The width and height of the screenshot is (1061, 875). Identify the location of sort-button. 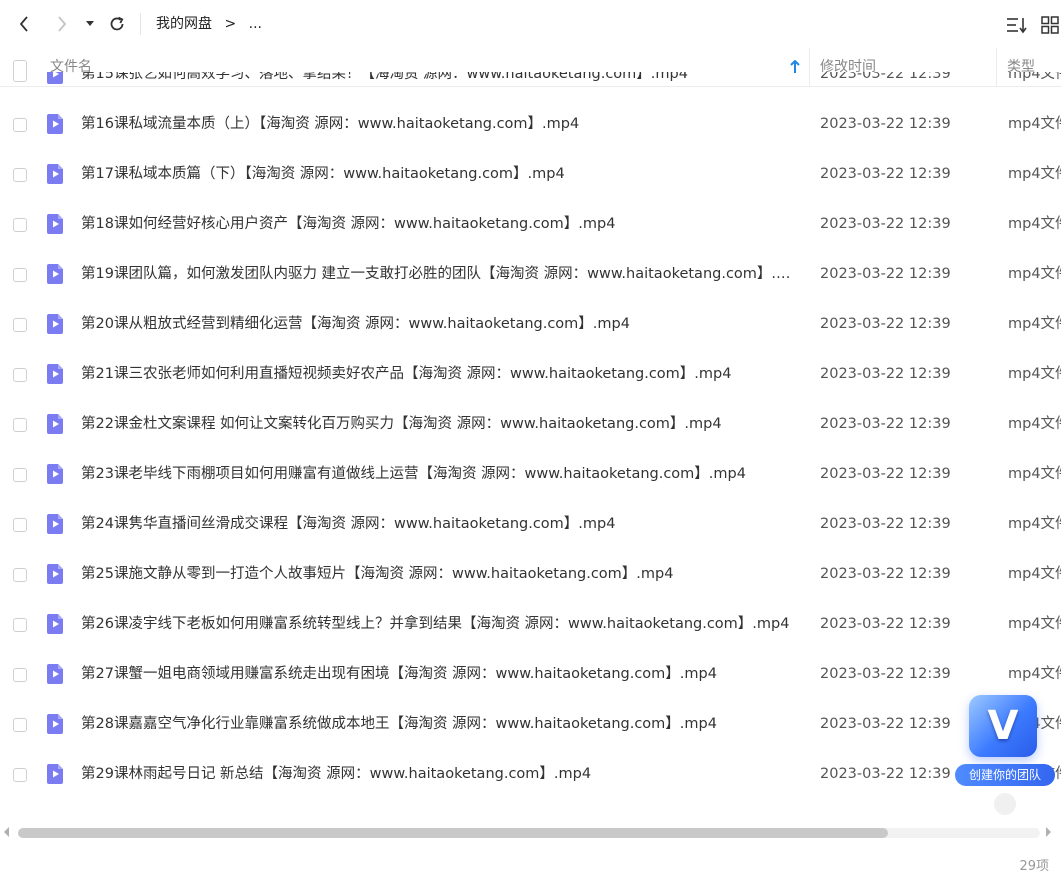
(1017, 25).